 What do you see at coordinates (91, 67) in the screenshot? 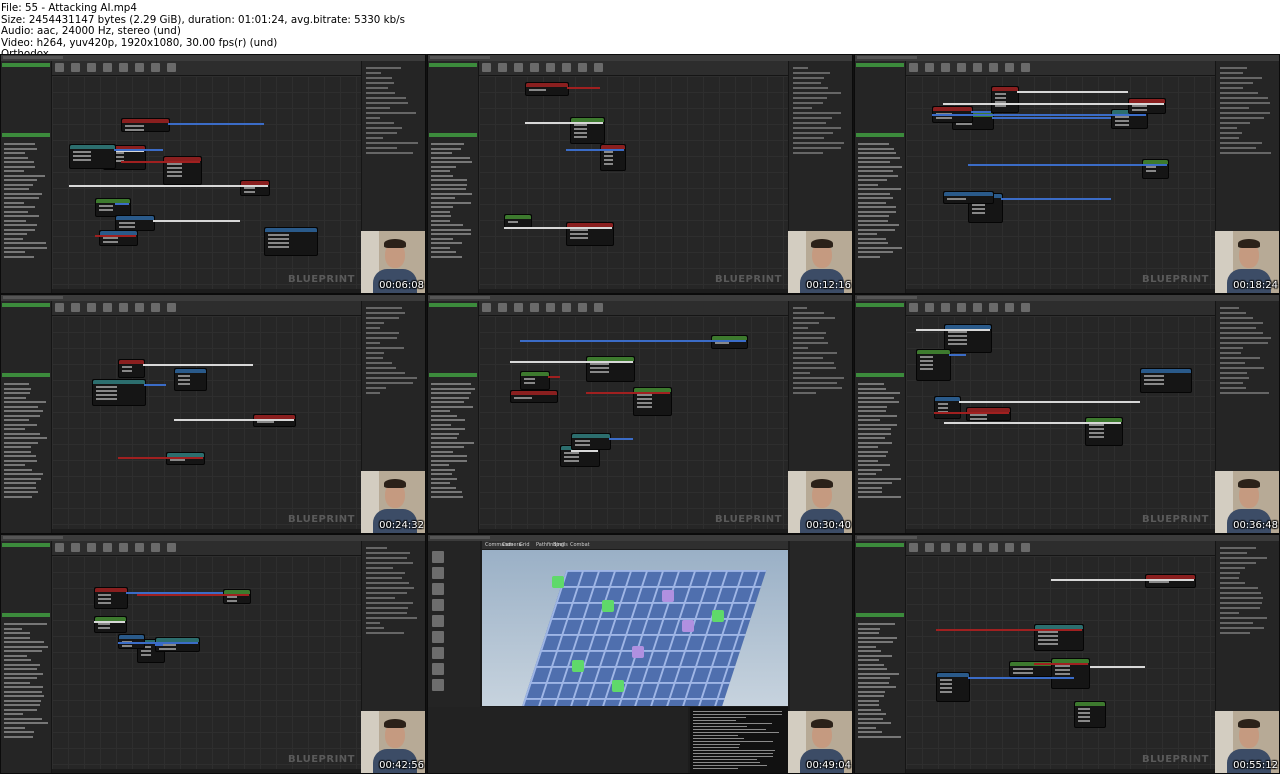
I see `browse-icon` at bounding box center [91, 67].